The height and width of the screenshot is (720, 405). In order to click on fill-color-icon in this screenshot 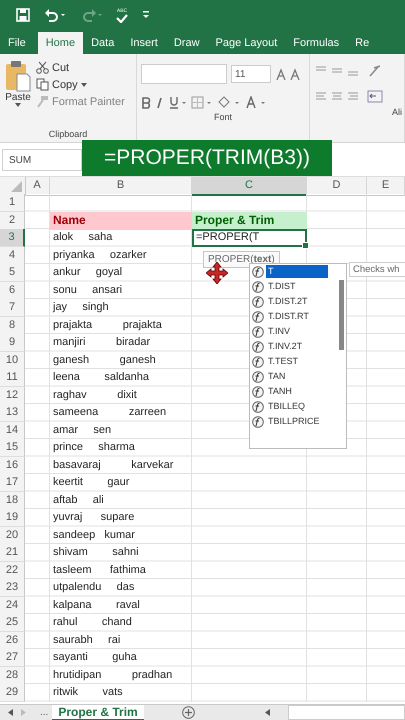, I will do `click(229, 102)`.